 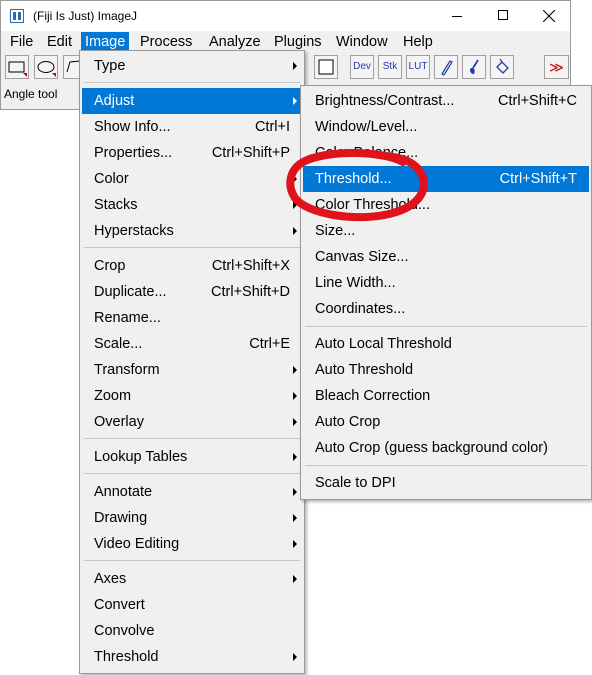 I want to click on image-menu-item-lookup-tables: Lookup Tables, so click(x=192, y=457).